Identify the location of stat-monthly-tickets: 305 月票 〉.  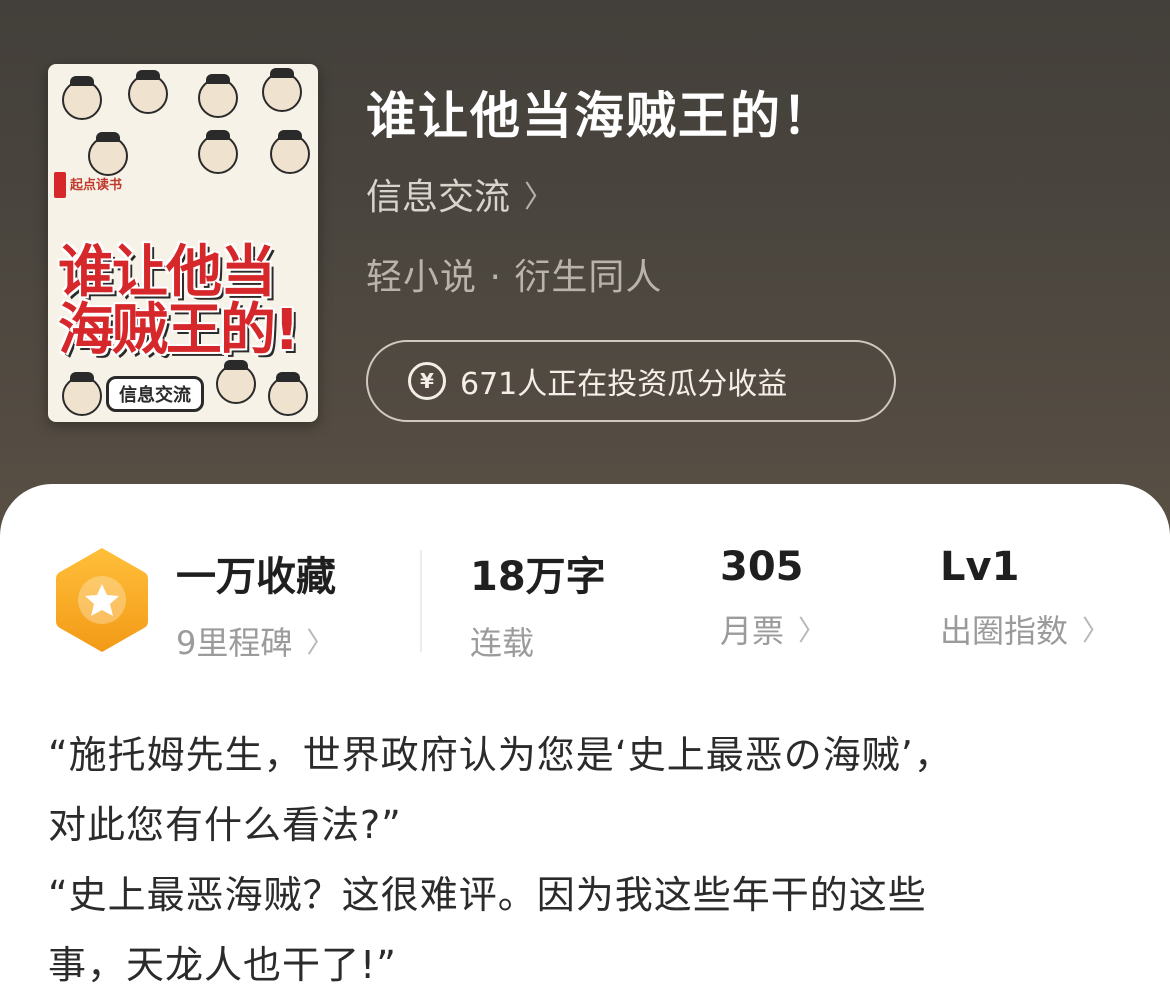
(773, 598).